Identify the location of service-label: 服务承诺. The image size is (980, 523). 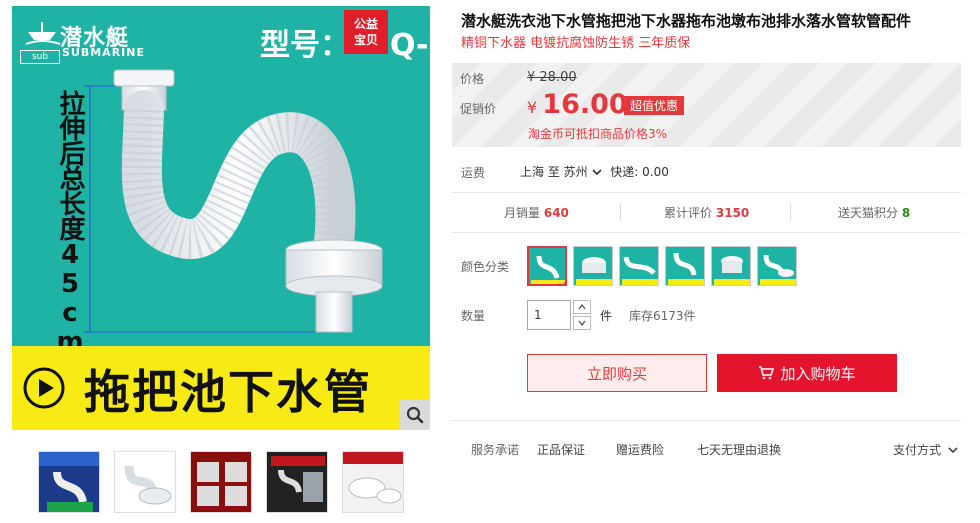
(495, 450).